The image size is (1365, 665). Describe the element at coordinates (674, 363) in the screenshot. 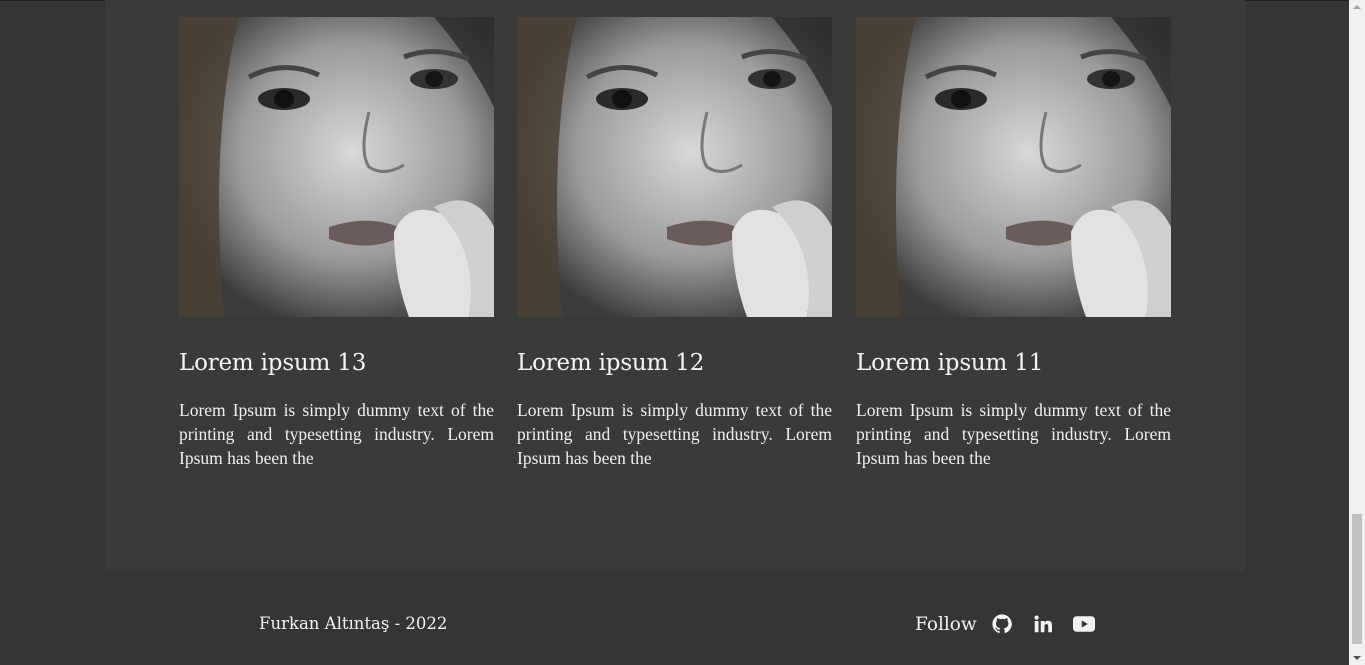

I see `card-title: Lorem ipsum 12` at that location.